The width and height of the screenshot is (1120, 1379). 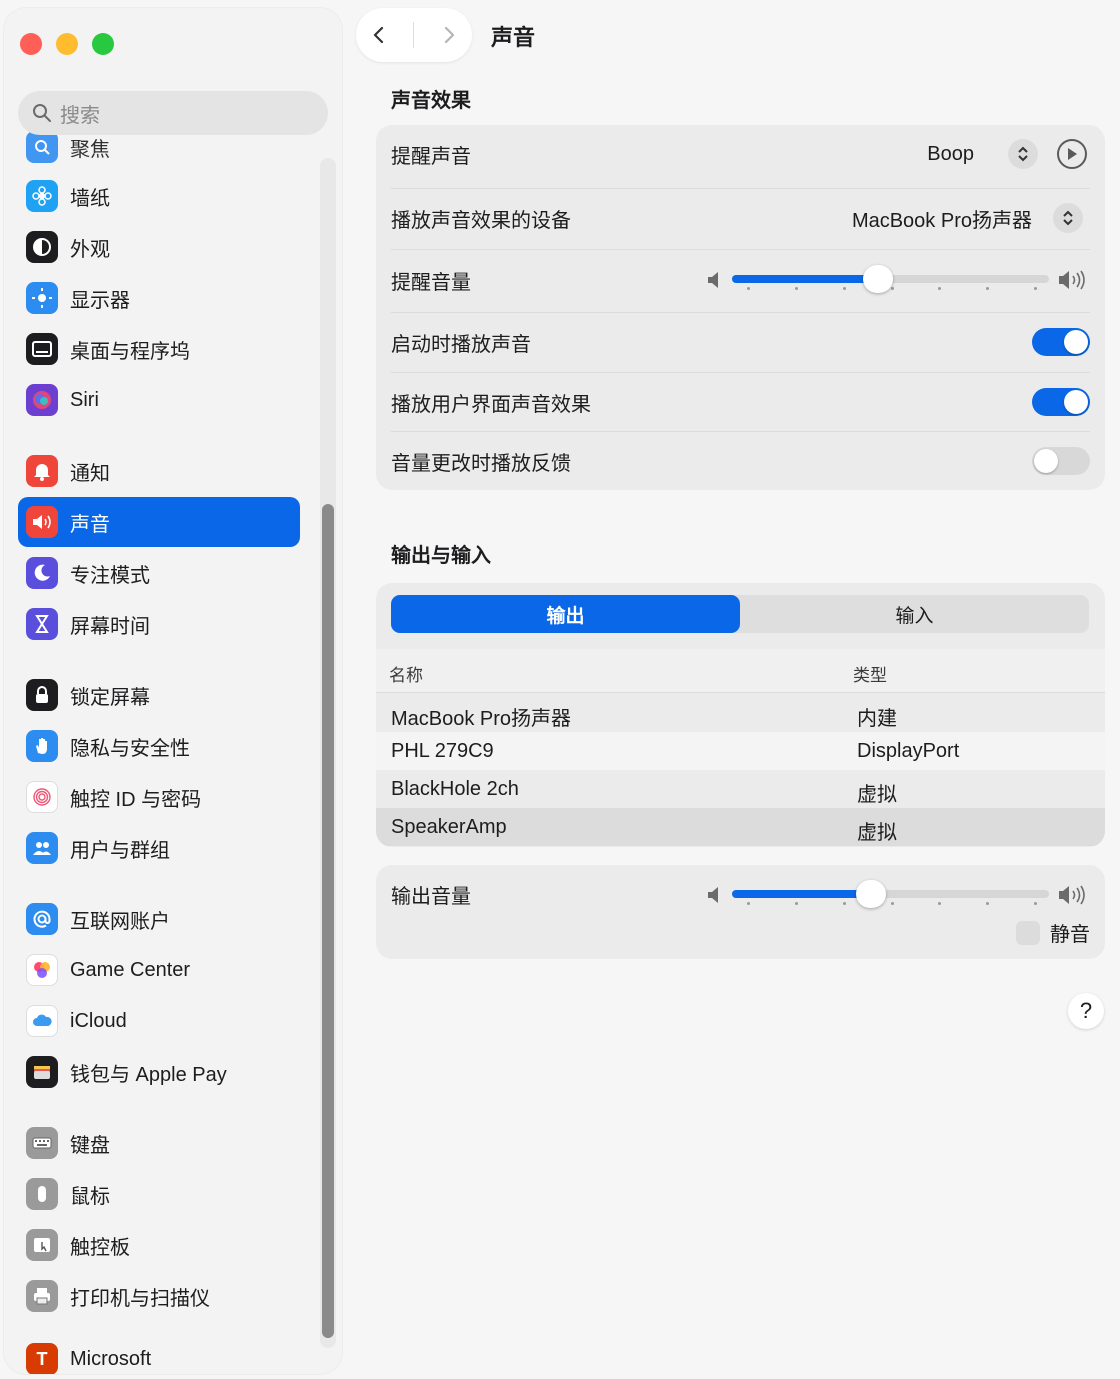 I want to click on output-volume-slider, so click(x=890, y=895).